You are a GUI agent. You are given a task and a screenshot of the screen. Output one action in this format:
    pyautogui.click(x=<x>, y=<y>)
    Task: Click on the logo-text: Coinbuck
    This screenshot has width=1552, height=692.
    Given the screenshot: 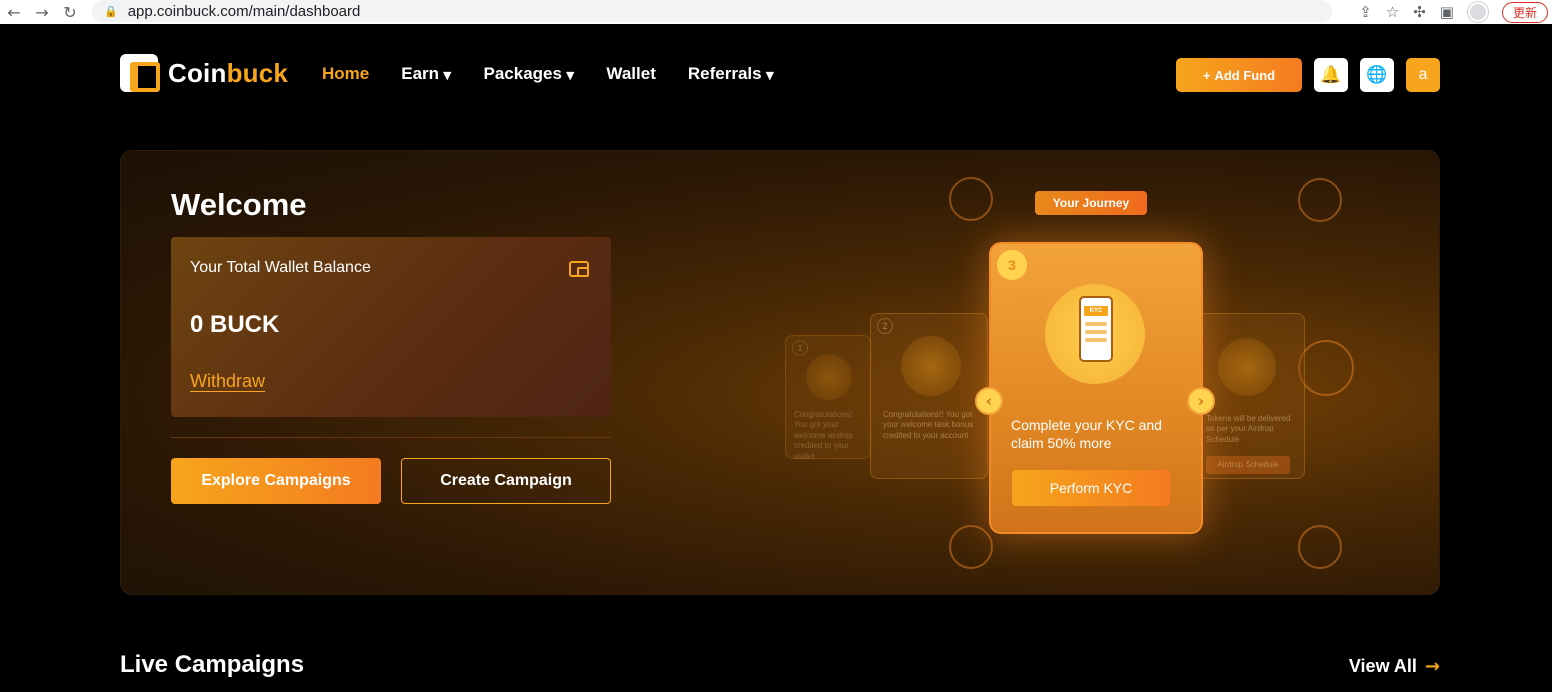 What is the action you would take?
    pyautogui.click(x=228, y=73)
    